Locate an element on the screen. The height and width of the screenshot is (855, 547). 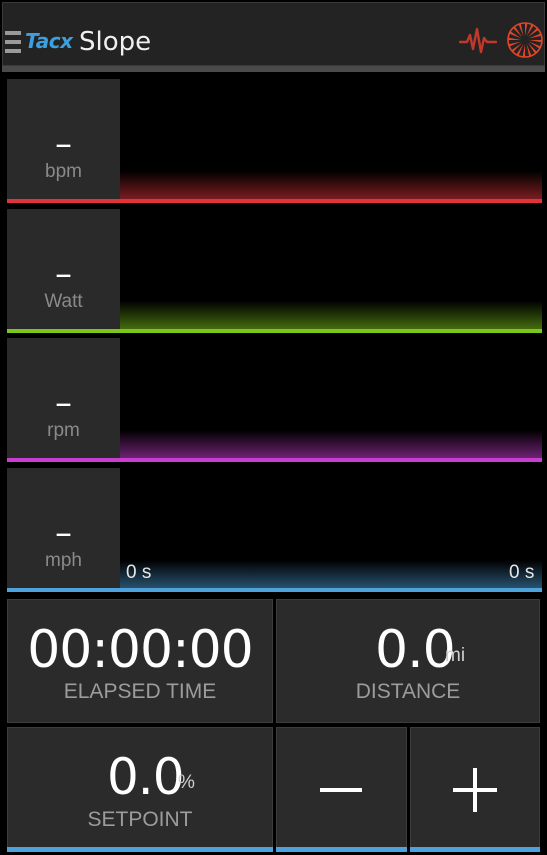
minus-icon is located at coordinates (340, 789).